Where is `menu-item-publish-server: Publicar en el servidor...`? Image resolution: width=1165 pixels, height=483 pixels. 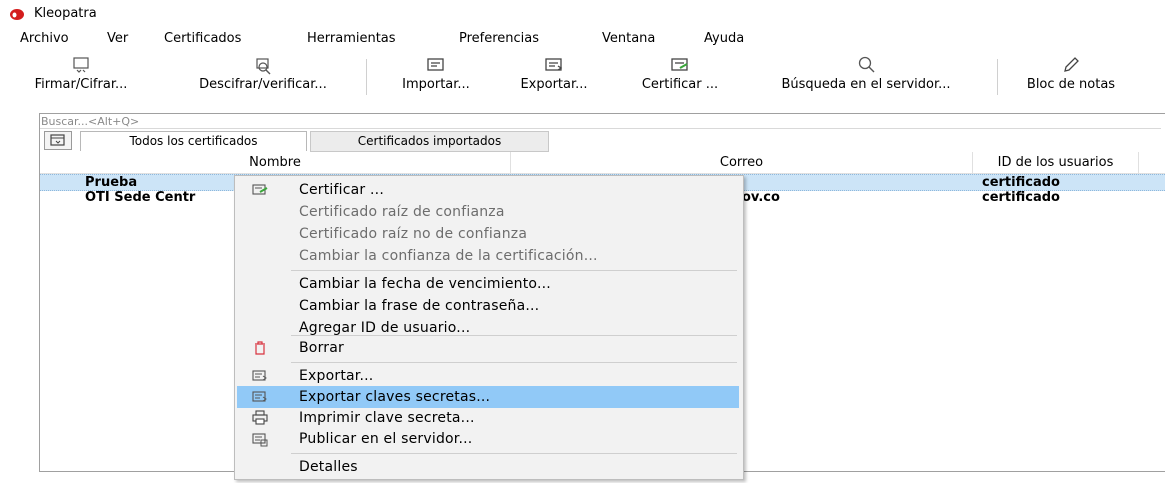 menu-item-publish-server: Publicar en el servidor... is located at coordinates (488, 439).